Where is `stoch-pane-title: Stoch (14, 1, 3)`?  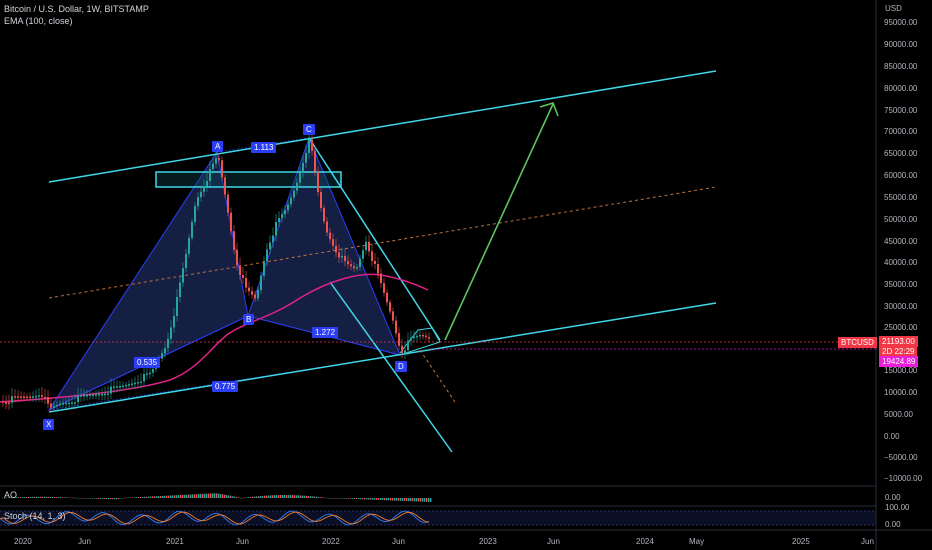
stoch-pane-title: Stoch (14, 1, 3) is located at coordinates (35, 516).